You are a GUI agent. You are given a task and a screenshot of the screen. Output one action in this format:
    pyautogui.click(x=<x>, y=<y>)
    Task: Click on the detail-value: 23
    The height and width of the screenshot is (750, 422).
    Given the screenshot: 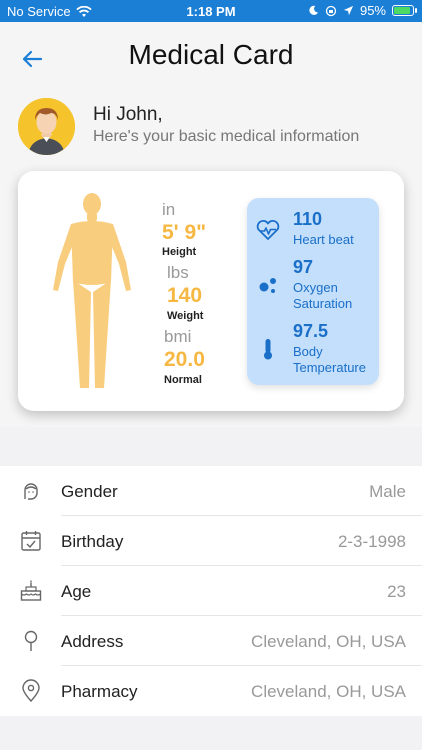 What is the action you would take?
    pyautogui.click(x=396, y=591)
    